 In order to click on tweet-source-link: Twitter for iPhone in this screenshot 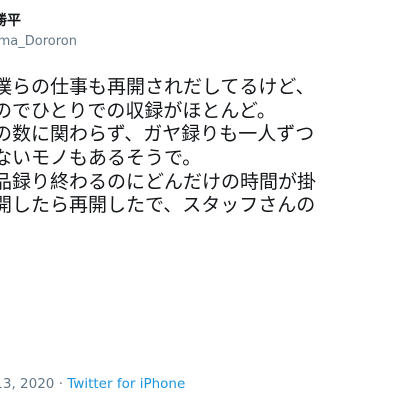, I will do `click(126, 384)`.